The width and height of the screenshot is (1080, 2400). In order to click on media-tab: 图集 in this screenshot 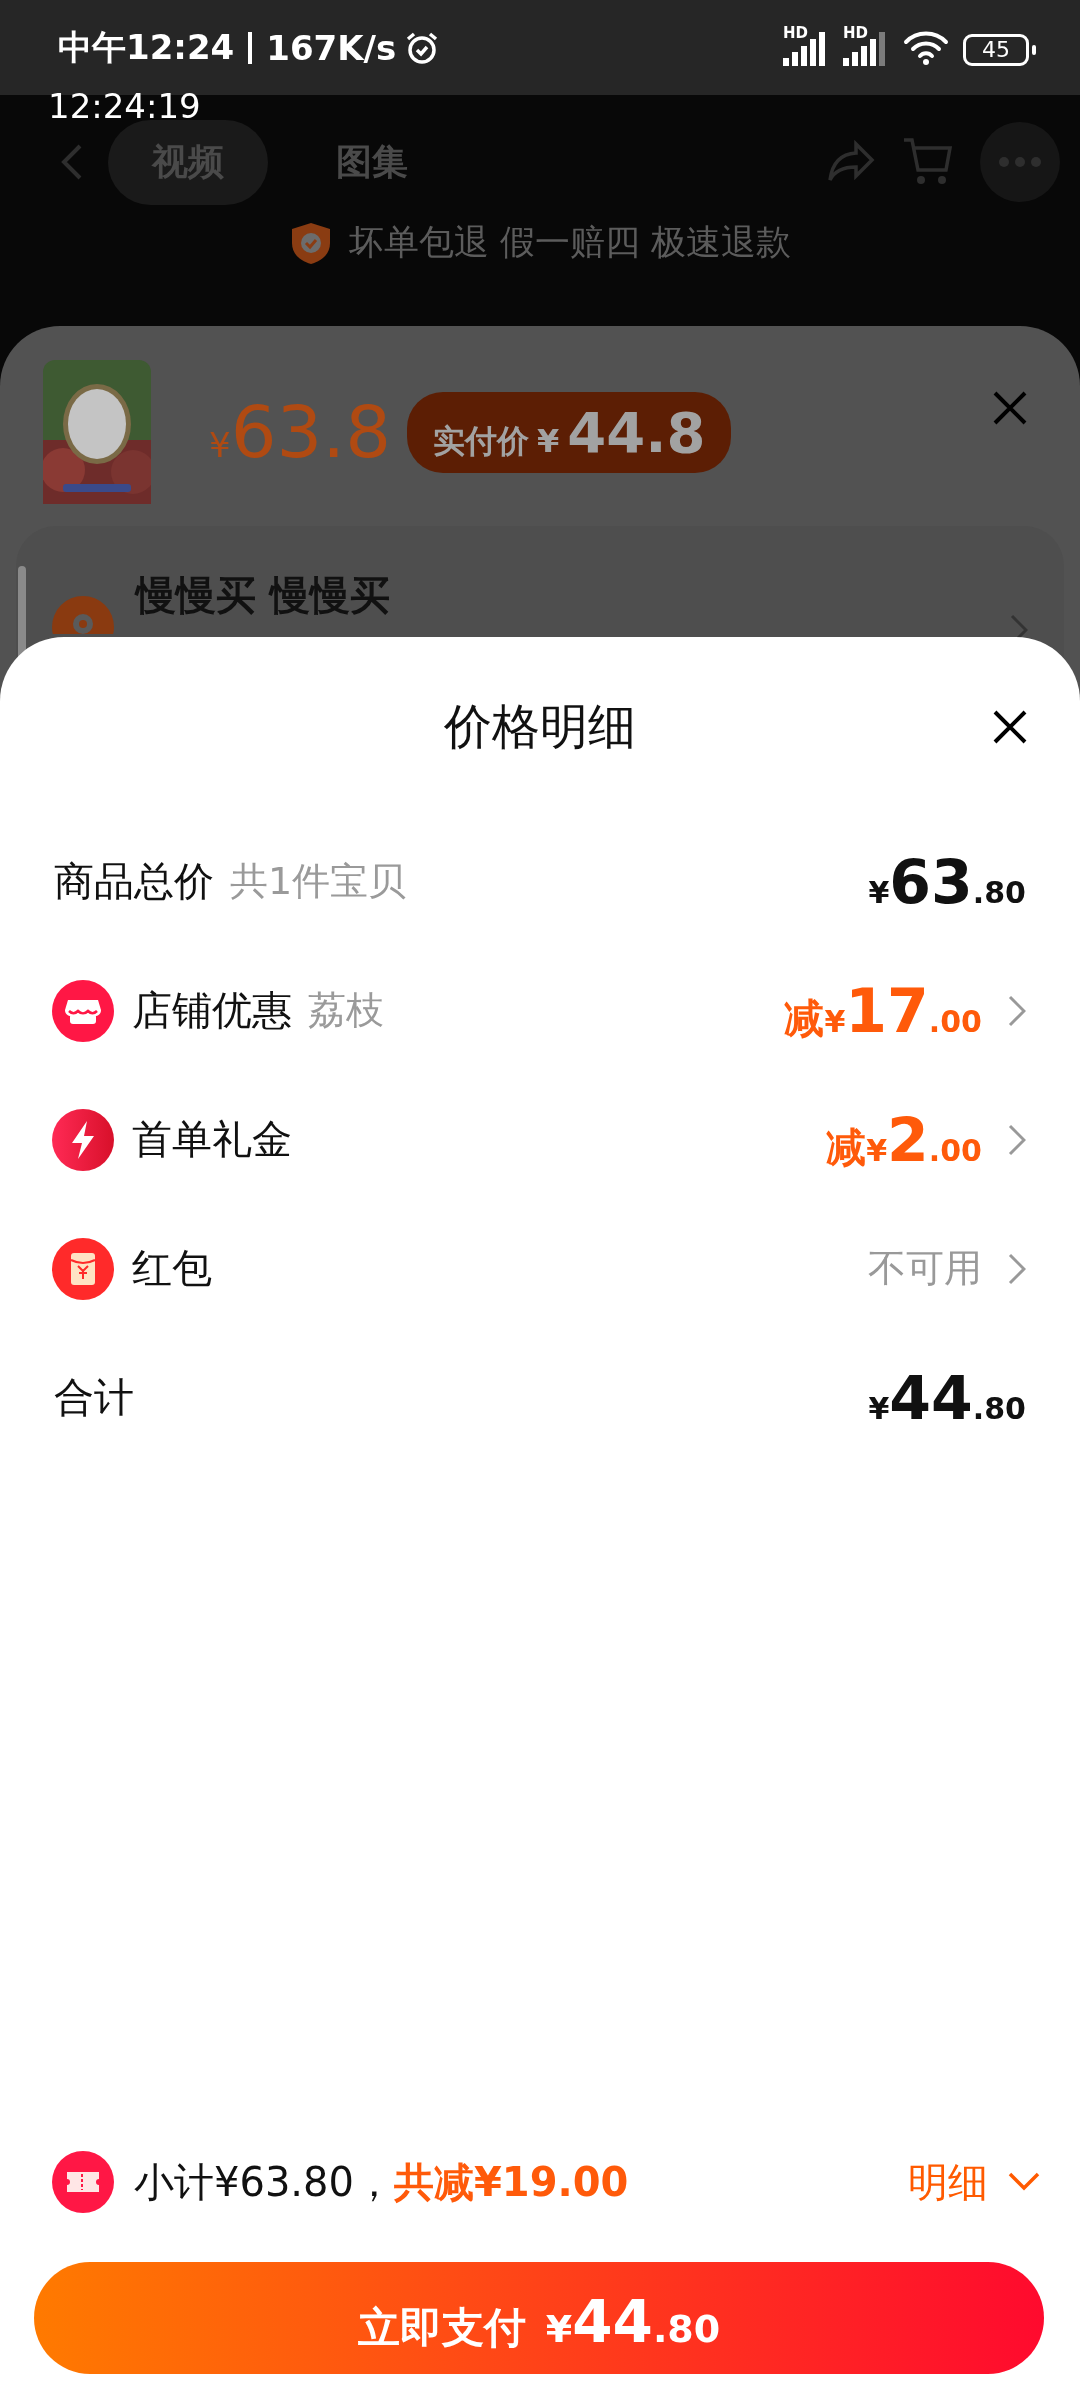, I will do `click(372, 162)`.